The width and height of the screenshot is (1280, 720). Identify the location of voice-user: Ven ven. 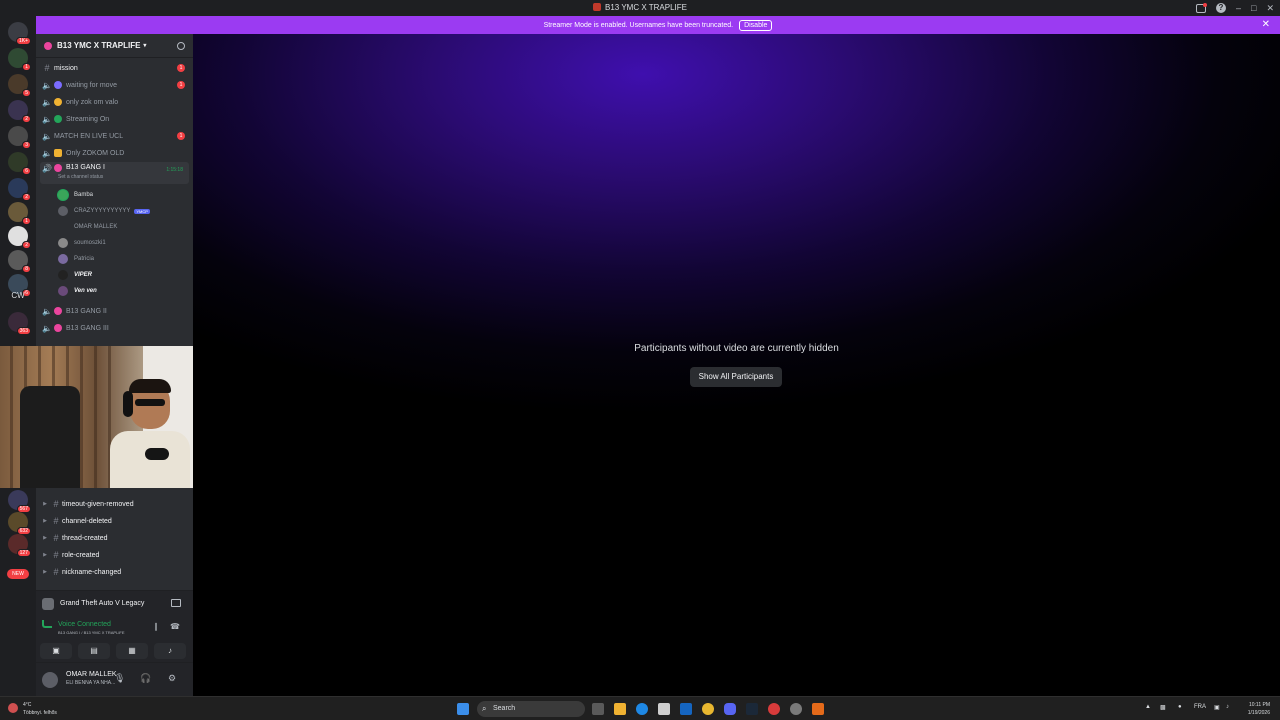
(123, 291).